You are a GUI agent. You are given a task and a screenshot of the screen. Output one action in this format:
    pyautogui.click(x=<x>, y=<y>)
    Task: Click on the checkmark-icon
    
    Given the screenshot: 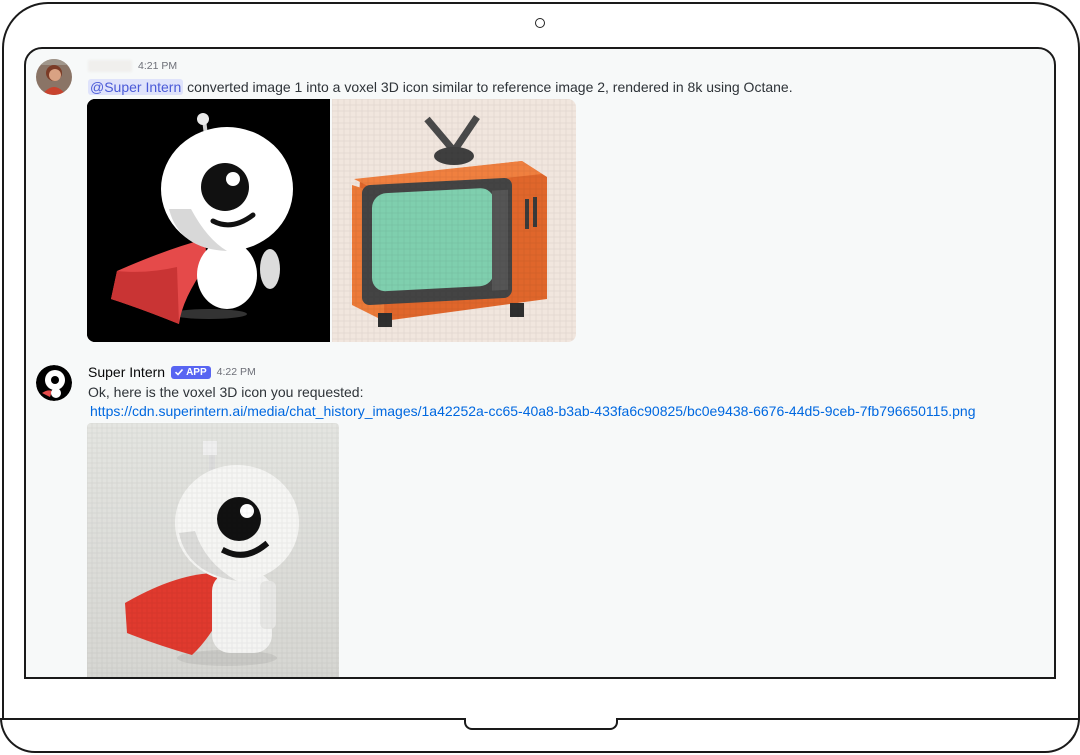 What is the action you would take?
    pyautogui.click(x=179, y=372)
    